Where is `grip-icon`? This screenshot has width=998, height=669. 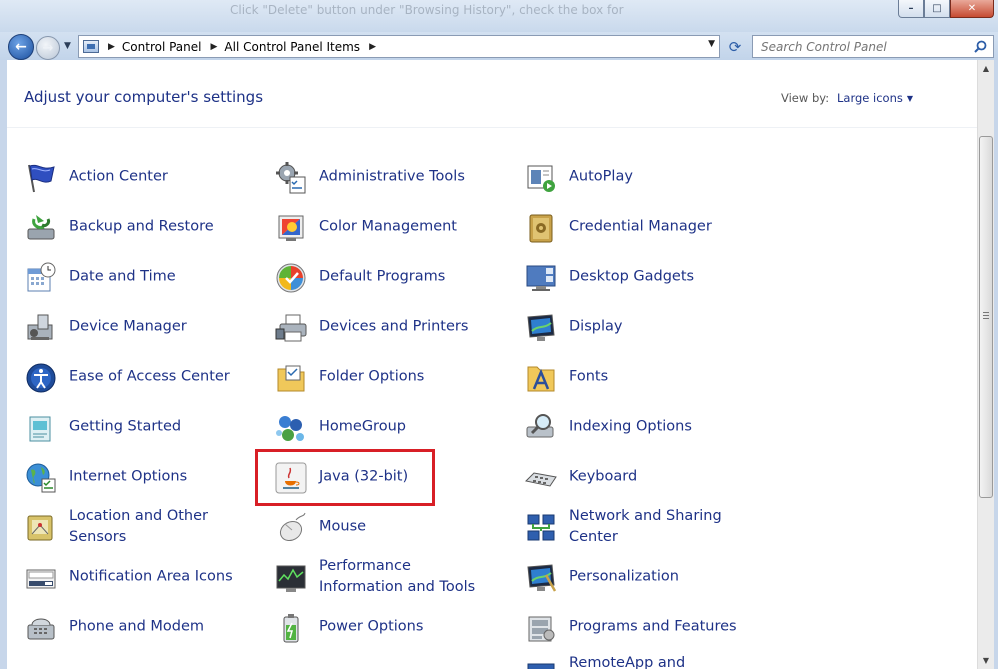
grip-icon is located at coordinates (986, 315).